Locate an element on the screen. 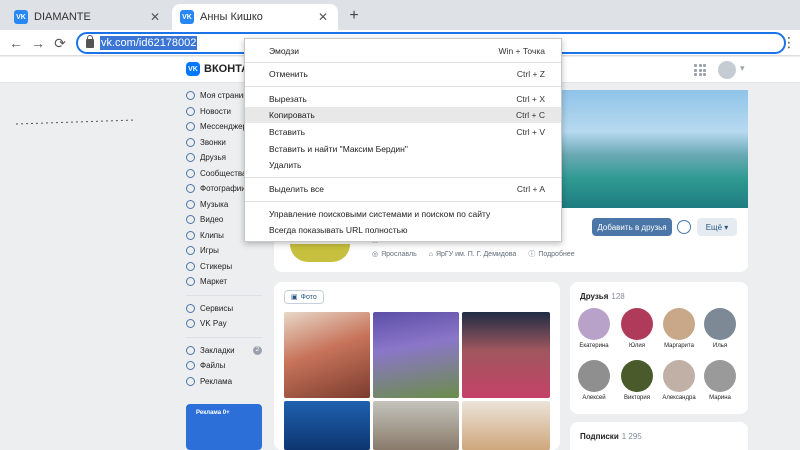 The width and height of the screenshot is (800, 450). friend-item: Марина is located at coordinates (720, 380).